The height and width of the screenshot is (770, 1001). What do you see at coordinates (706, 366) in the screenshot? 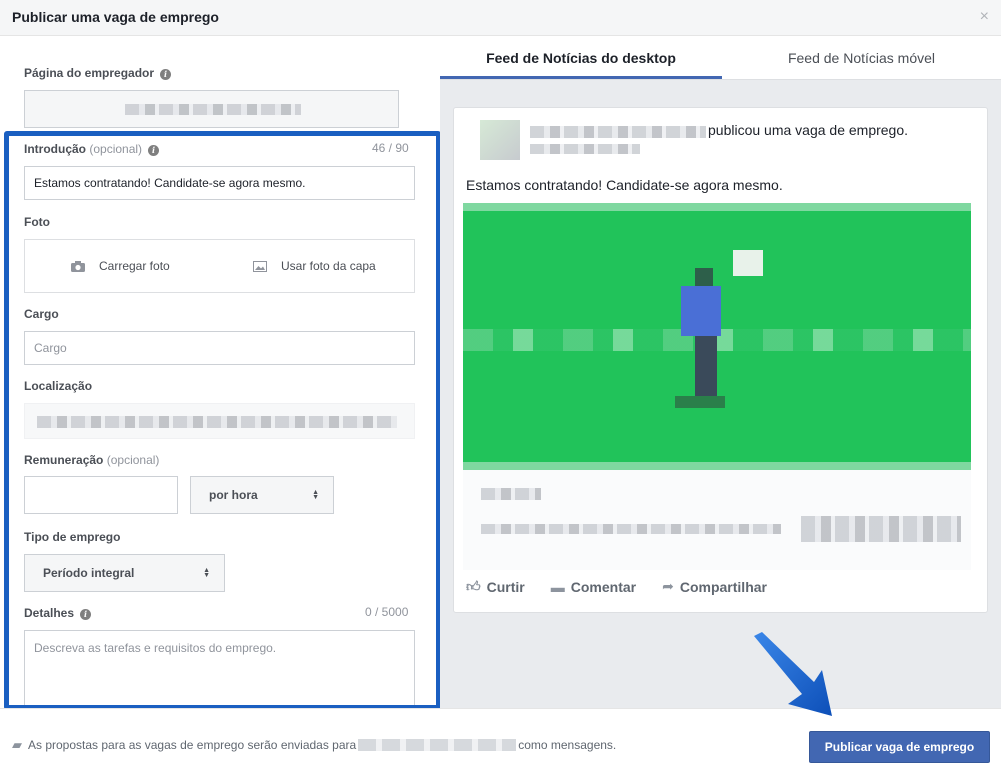
I see `image-legs` at bounding box center [706, 366].